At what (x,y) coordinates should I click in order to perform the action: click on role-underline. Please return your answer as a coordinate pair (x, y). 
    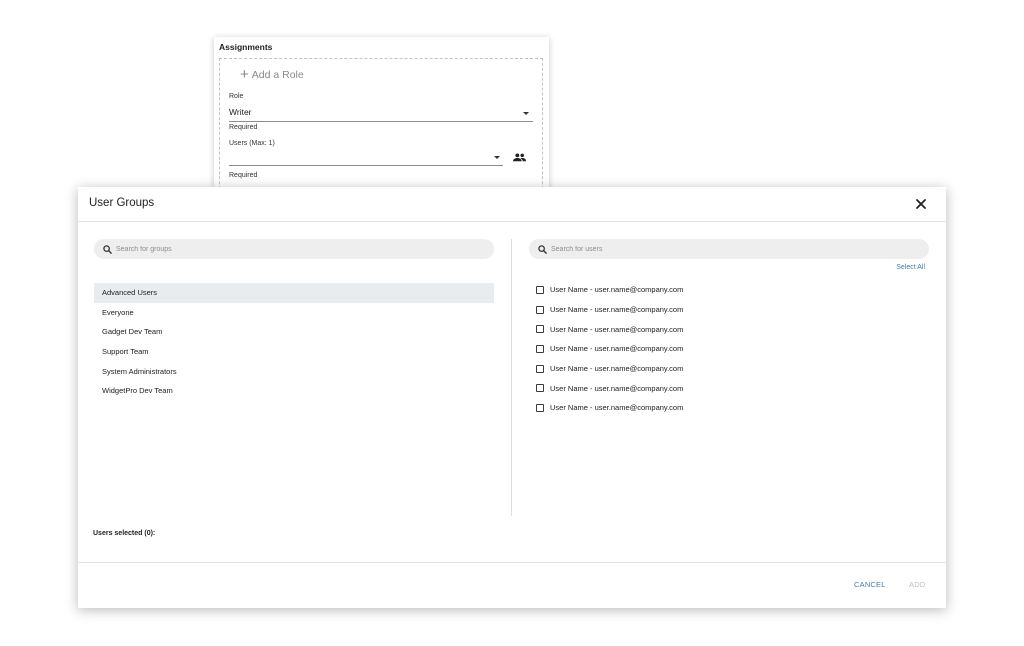
    Looking at the image, I should click on (381, 121).